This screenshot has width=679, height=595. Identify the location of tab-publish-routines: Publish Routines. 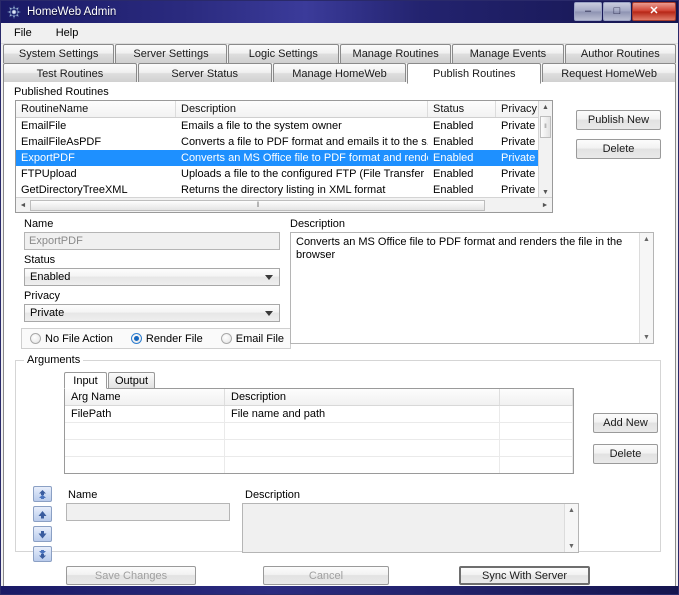
(474, 73).